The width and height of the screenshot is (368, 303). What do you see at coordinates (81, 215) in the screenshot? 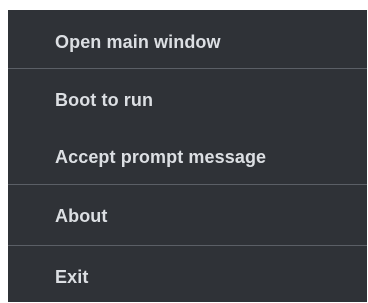
I see `menu-item-label: About` at bounding box center [81, 215].